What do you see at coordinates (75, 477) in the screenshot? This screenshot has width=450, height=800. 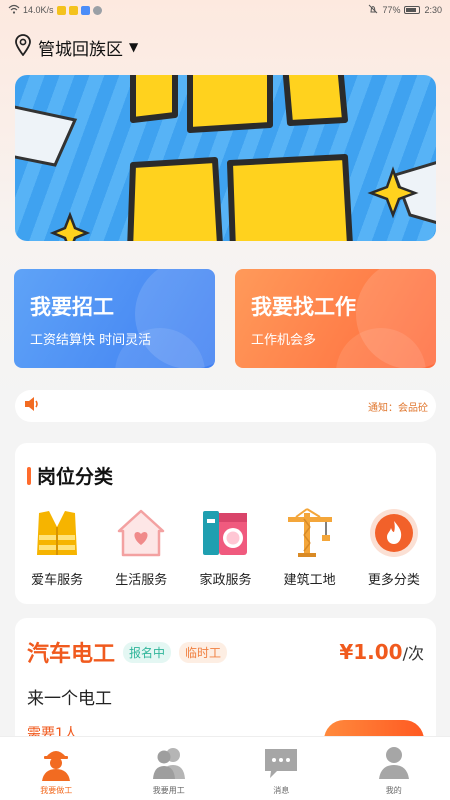 I see `categories-title: 岗位分类` at bounding box center [75, 477].